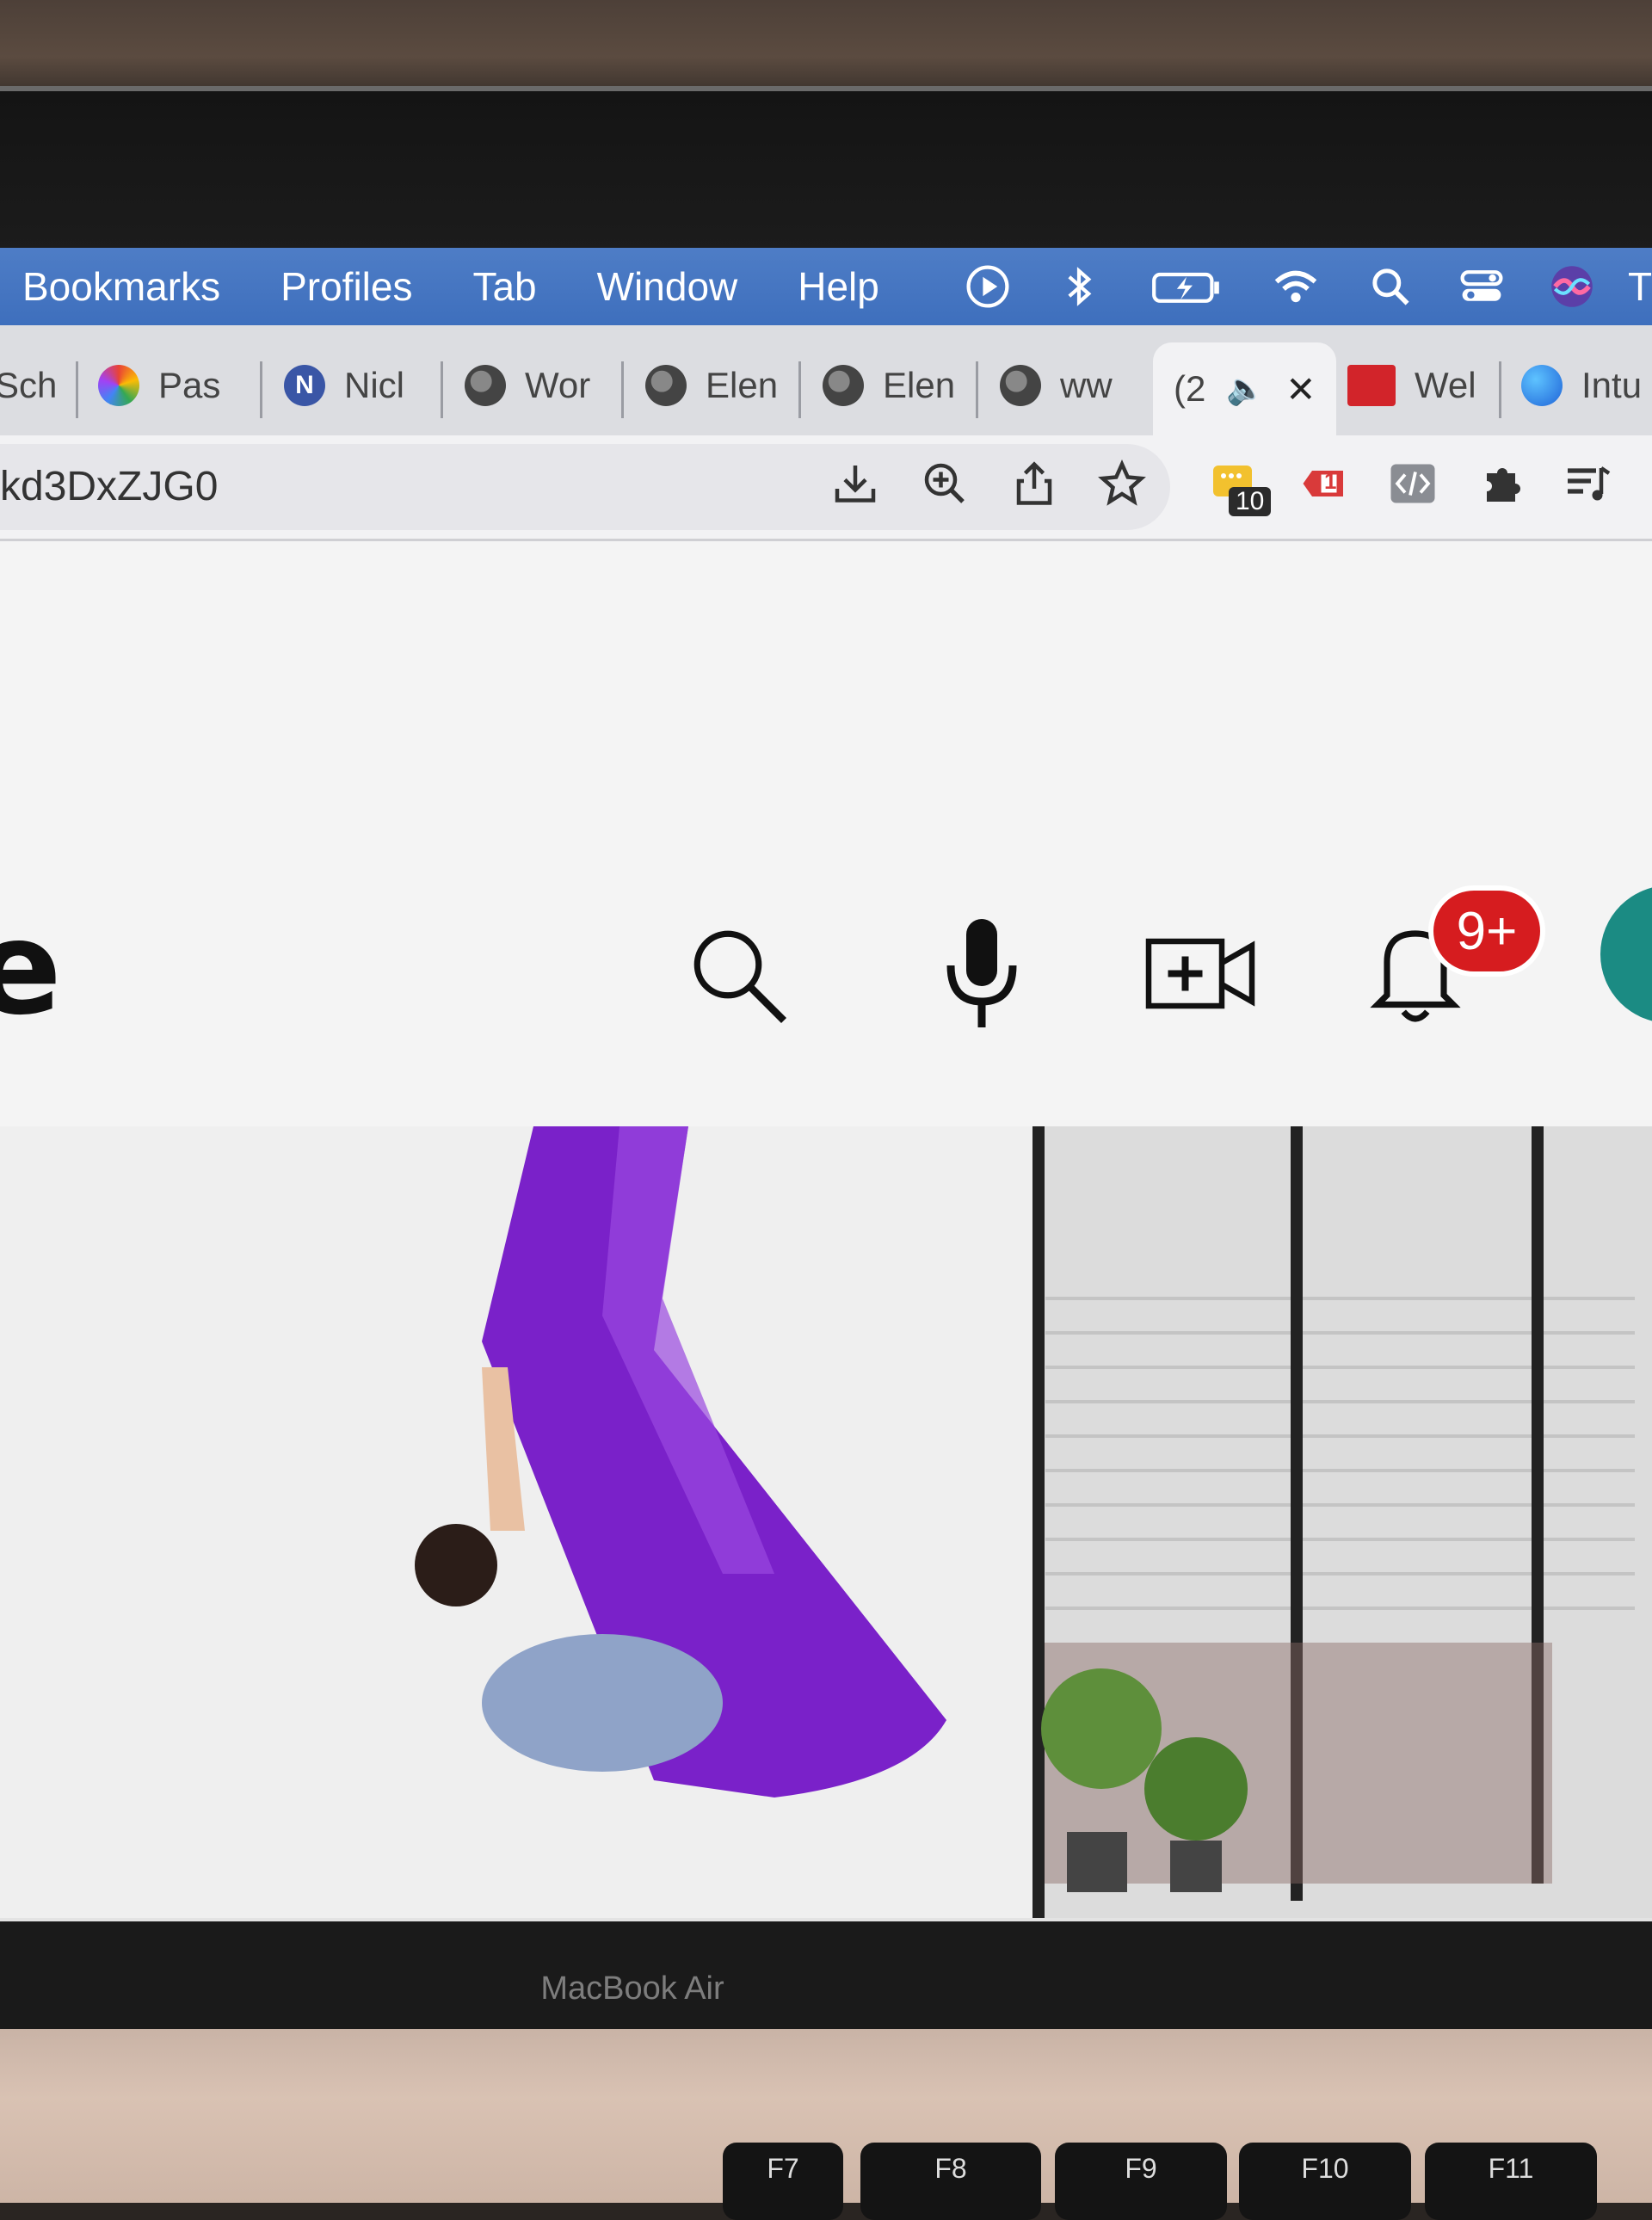 The height and width of the screenshot is (2220, 1652). What do you see at coordinates (1511, 2181) in the screenshot?
I see `key-f11: F11` at bounding box center [1511, 2181].